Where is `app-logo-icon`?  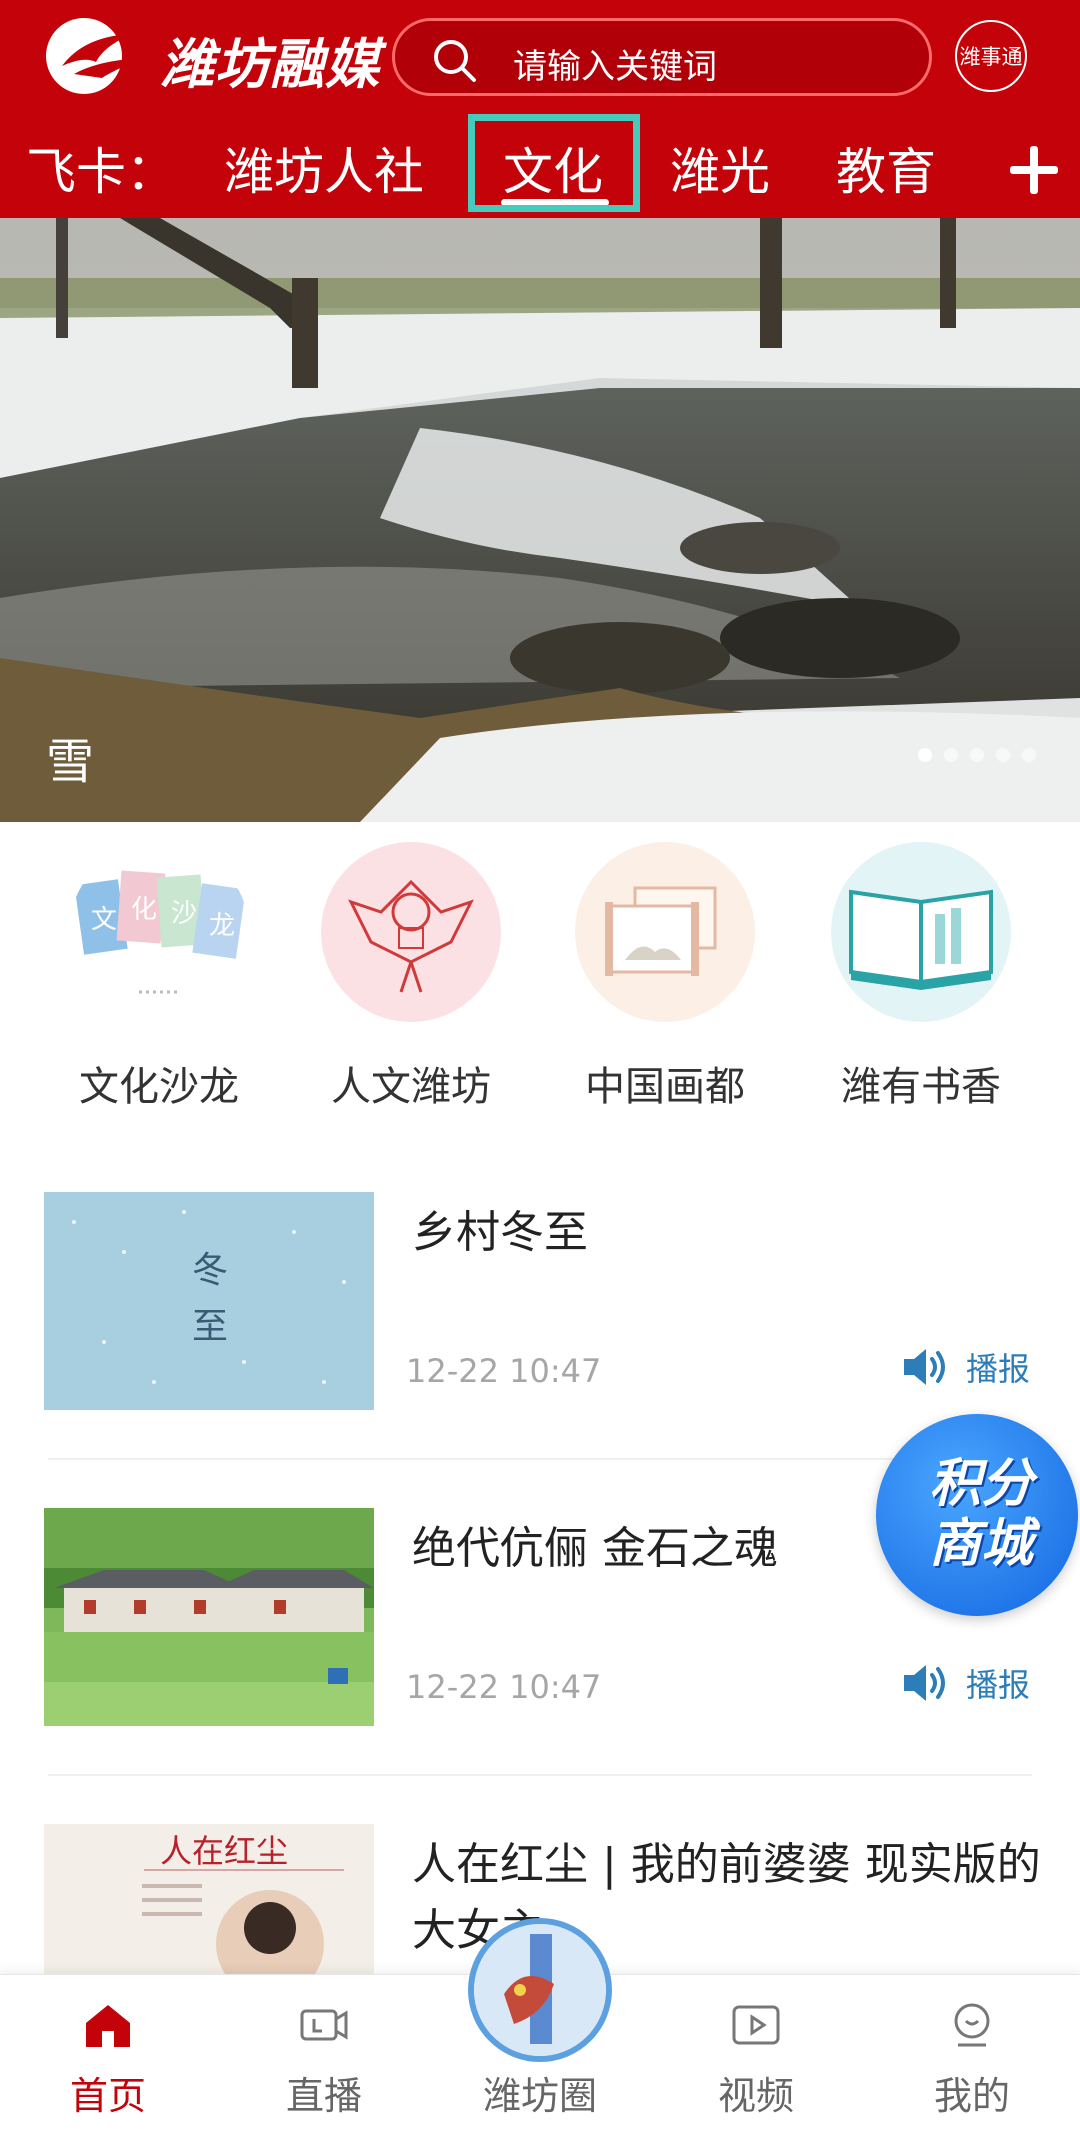
app-logo-icon is located at coordinates (95, 56).